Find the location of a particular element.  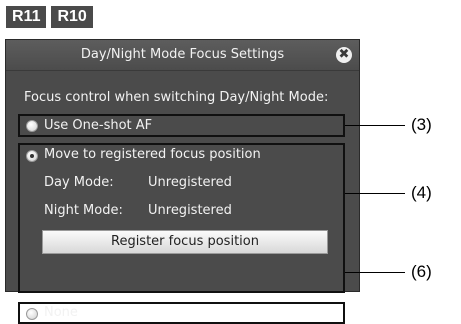

night-mode-label: Night Mode: is located at coordinates (83, 210).